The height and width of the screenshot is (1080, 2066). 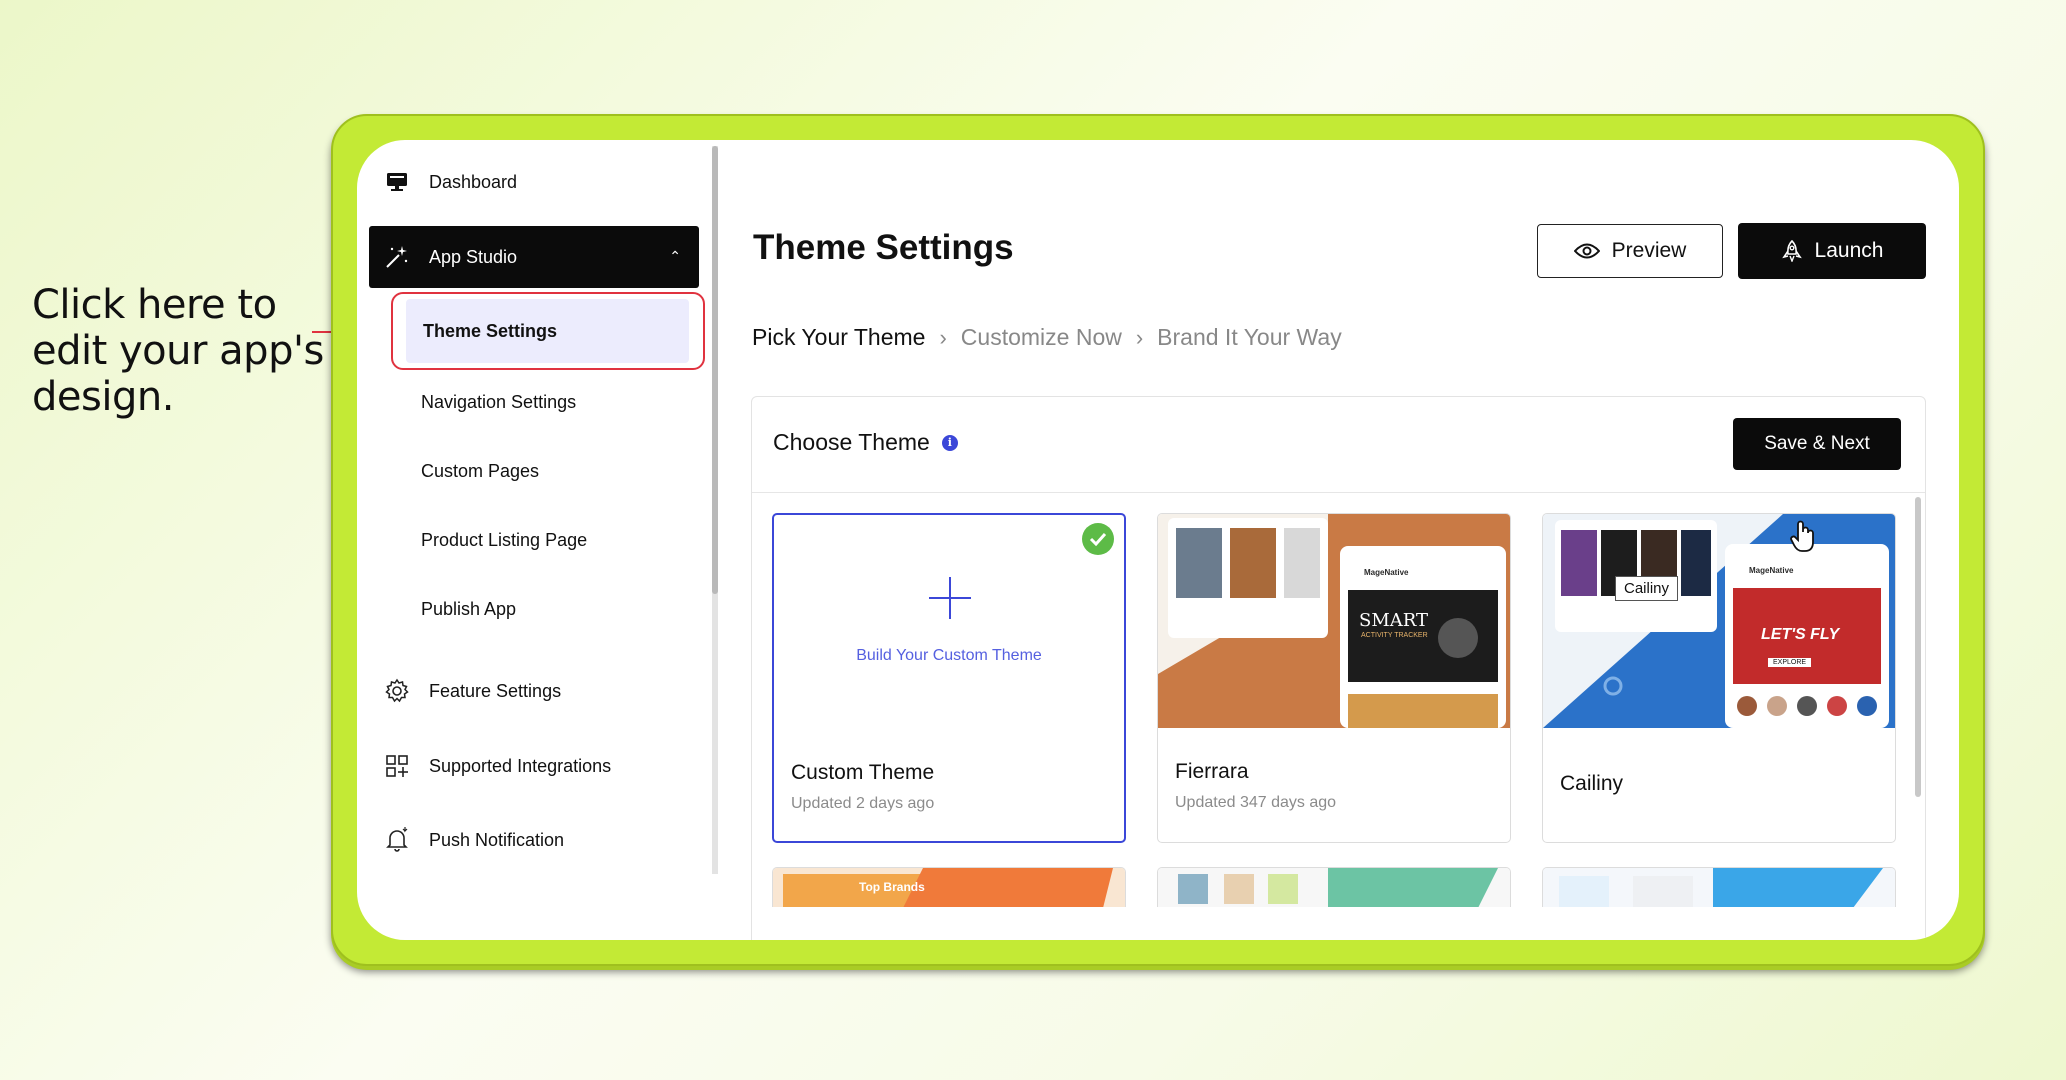 What do you see at coordinates (154, 305) in the screenshot?
I see `callout-line-1: Click here to` at bounding box center [154, 305].